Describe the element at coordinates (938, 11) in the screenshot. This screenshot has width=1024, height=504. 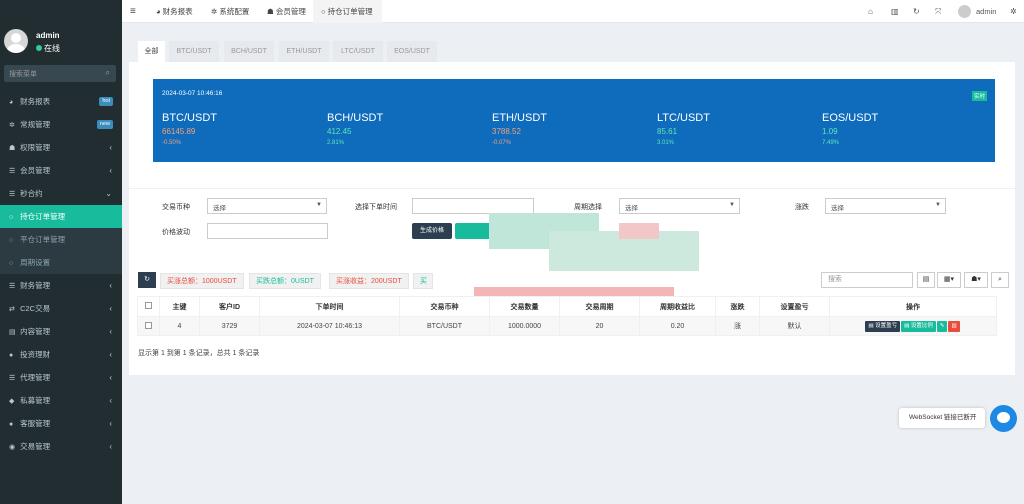
I see `fullscreen-icon: ⤧` at that location.